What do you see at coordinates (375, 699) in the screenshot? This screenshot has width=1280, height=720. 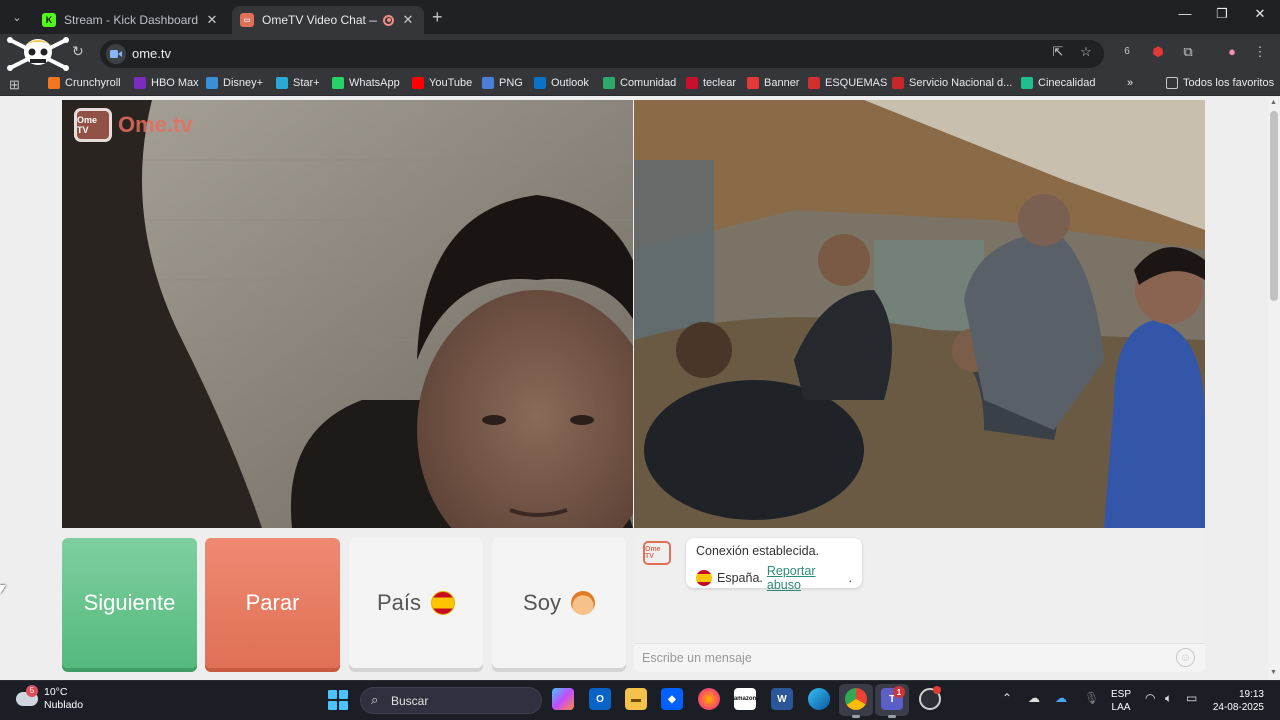 I see `search-icon: ⌕` at bounding box center [375, 699].